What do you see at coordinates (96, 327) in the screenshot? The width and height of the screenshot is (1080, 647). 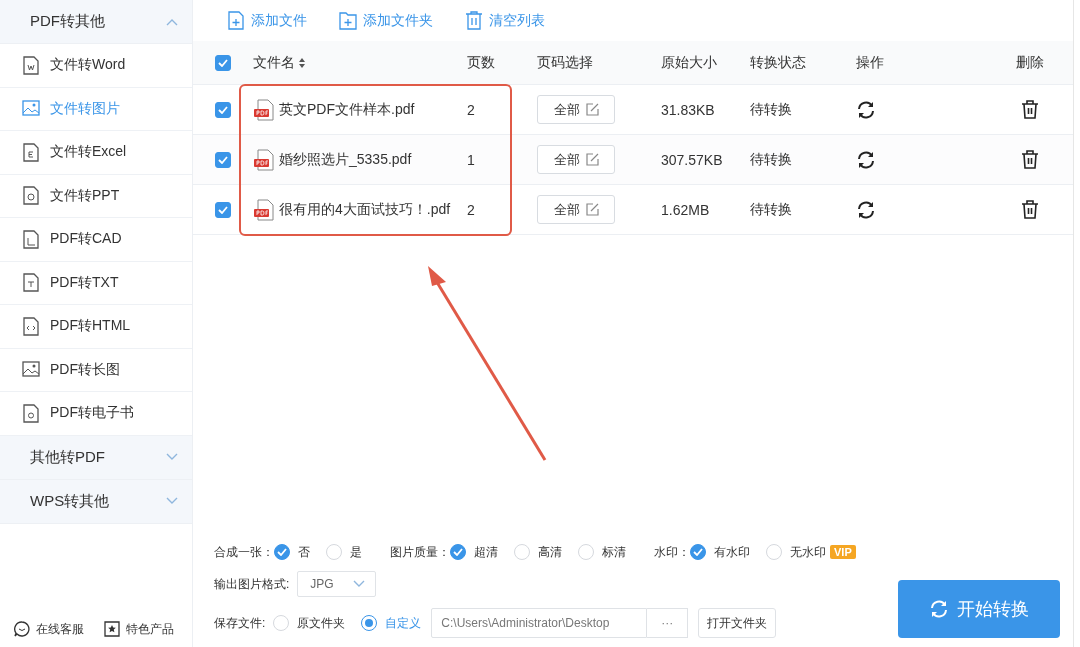 I see `sidebar-item: PDF转HTML` at bounding box center [96, 327].